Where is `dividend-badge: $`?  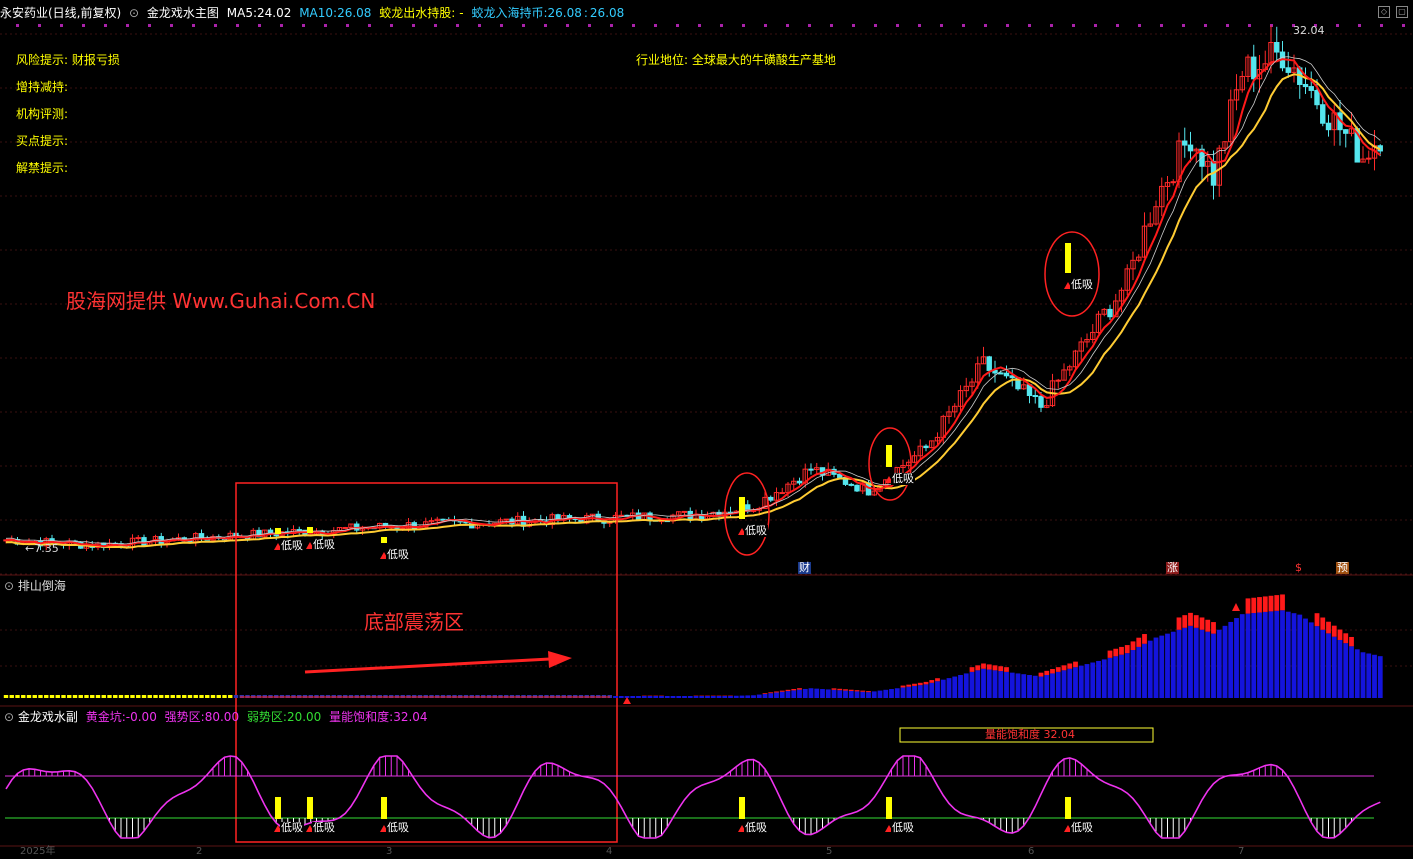 dividend-badge: $ is located at coordinates (1298, 568).